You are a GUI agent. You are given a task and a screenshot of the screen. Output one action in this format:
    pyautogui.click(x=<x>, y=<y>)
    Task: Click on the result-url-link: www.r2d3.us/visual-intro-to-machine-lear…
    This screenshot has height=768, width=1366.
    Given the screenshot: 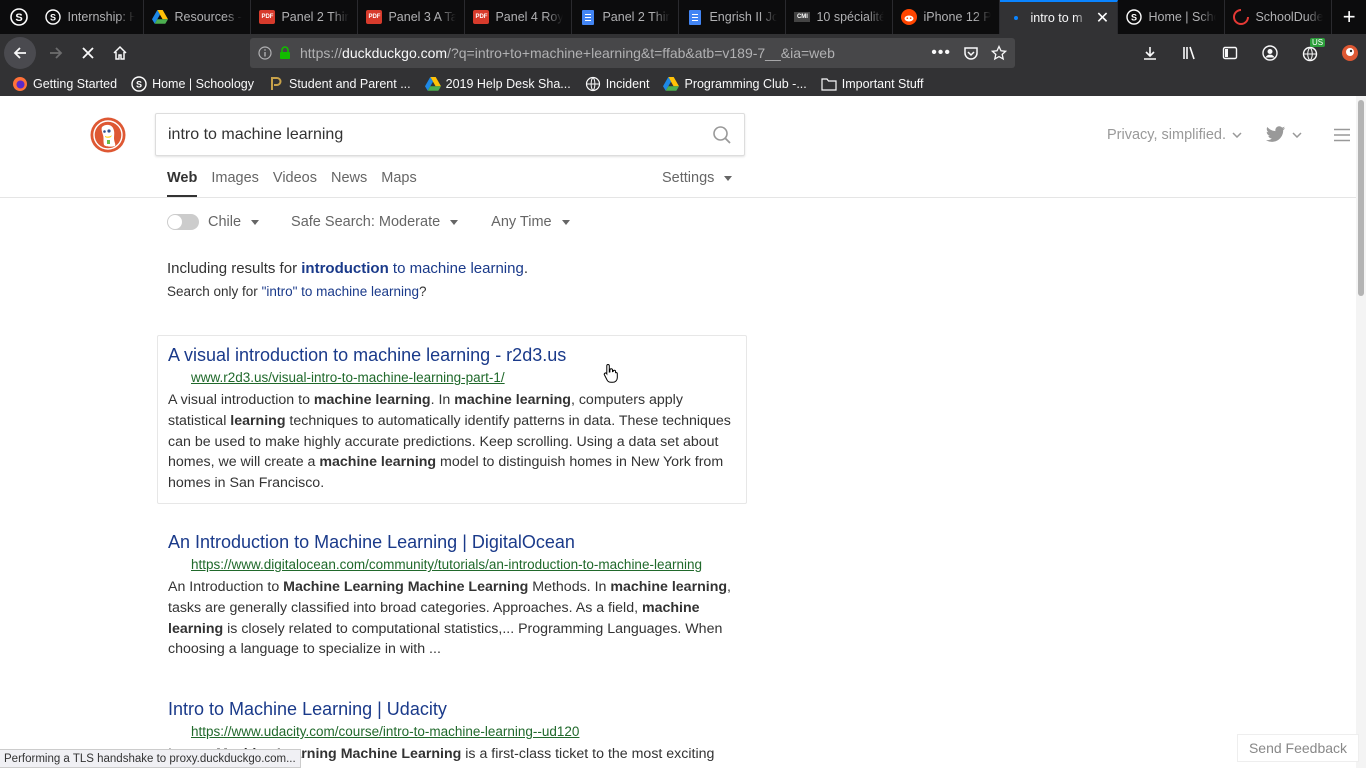 What is the action you would take?
    pyautogui.click(x=463, y=377)
    